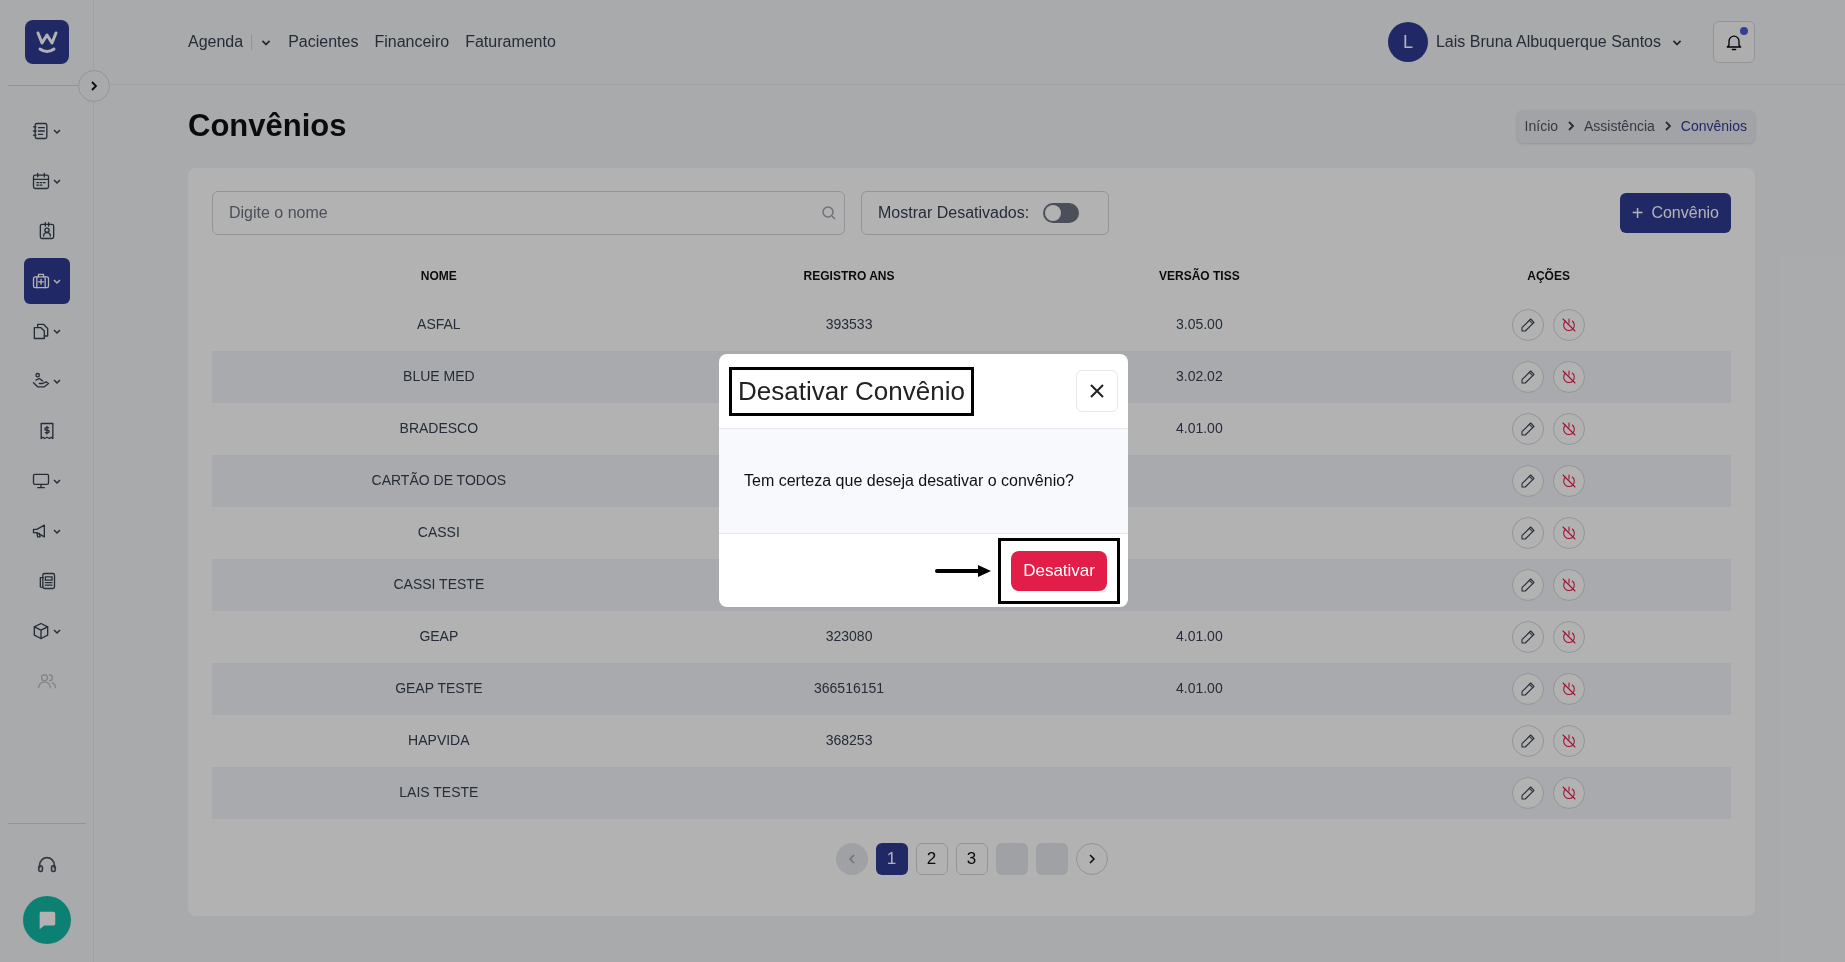 The width and height of the screenshot is (1845, 962). Describe the element at coordinates (439, 324) in the screenshot. I see `table-cell: ASFAL` at that location.